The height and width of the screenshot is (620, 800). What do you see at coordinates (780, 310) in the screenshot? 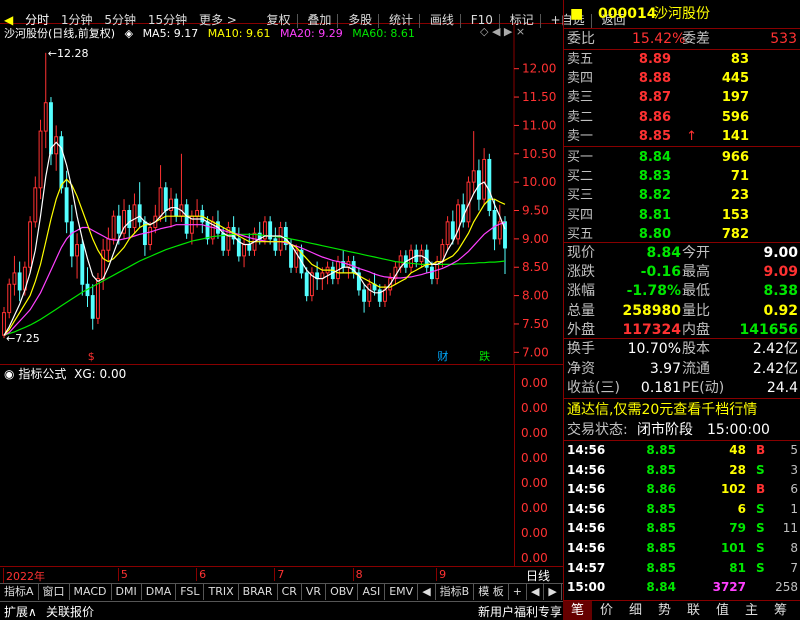
I see `stat-value: 0.92` at bounding box center [780, 310].